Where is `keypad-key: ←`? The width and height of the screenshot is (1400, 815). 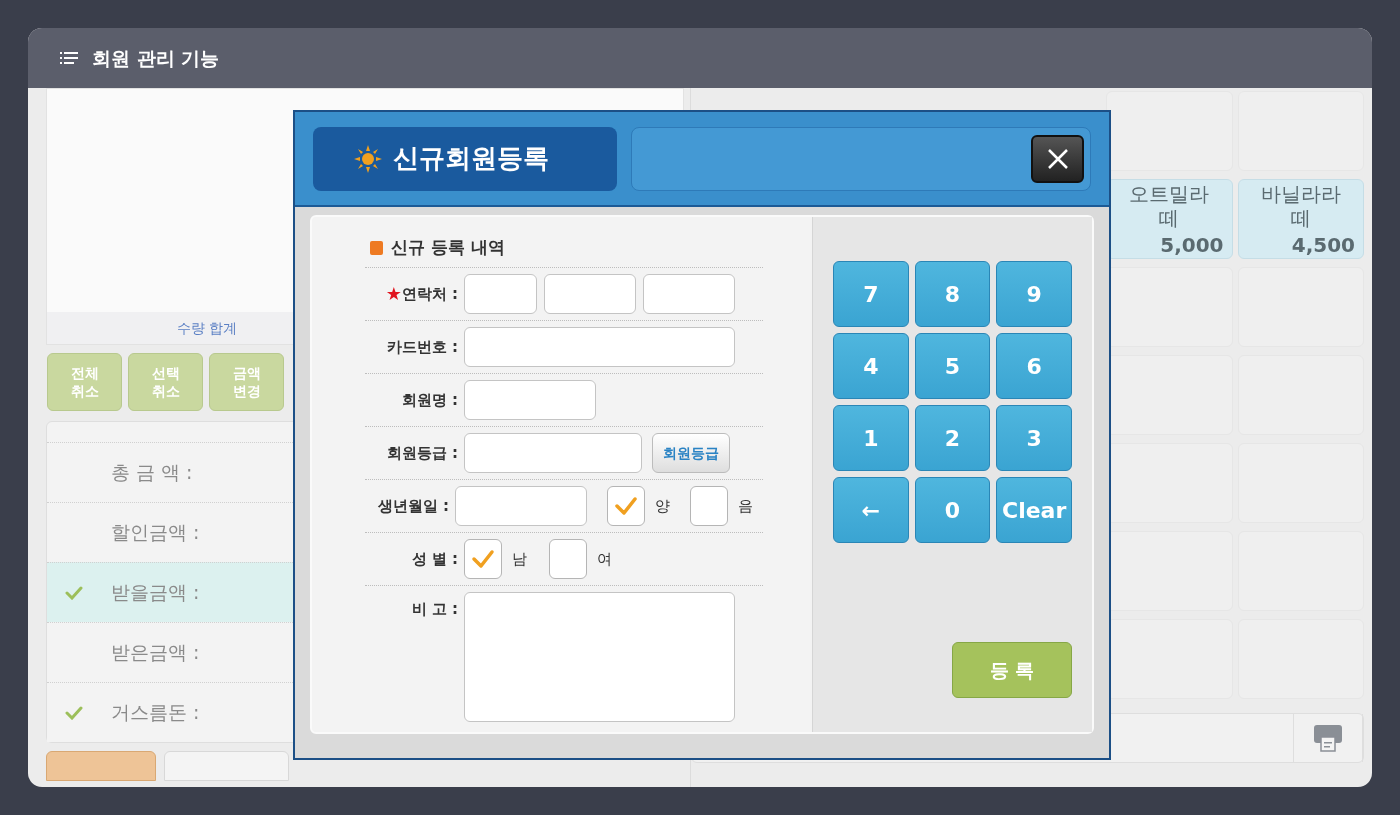
keypad-key: ← is located at coordinates (871, 510).